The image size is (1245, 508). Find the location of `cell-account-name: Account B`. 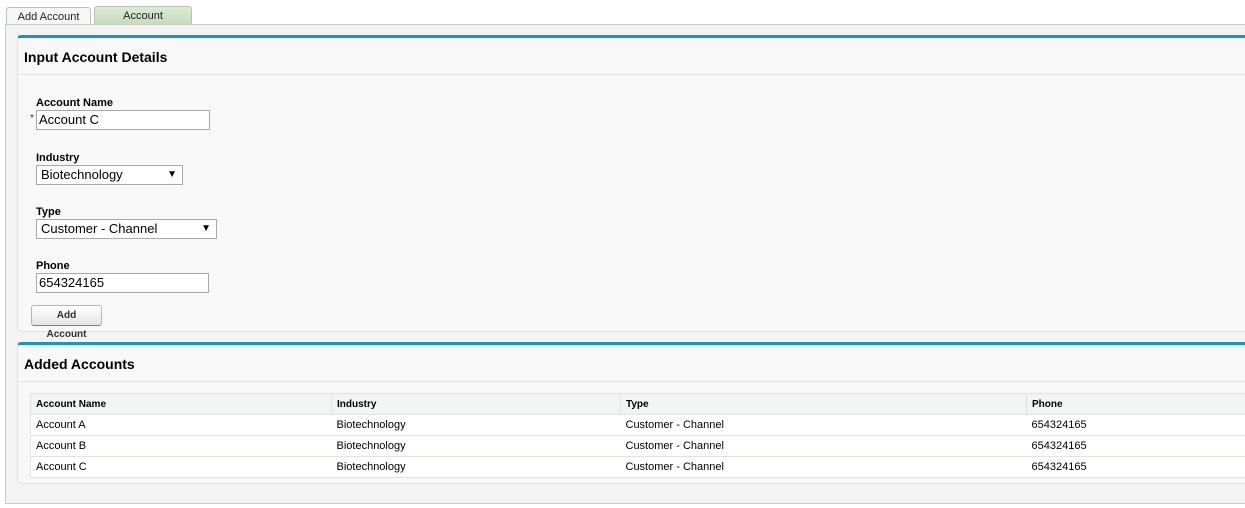

cell-account-name: Account B is located at coordinates (181, 446).